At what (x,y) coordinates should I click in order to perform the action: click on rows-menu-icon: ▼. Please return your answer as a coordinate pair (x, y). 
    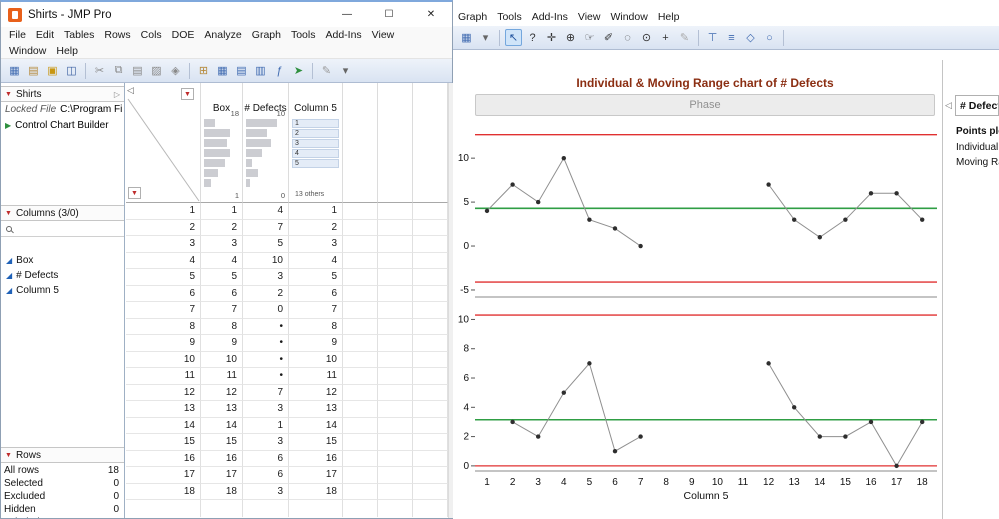
    Looking at the image, I should click on (134, 193).